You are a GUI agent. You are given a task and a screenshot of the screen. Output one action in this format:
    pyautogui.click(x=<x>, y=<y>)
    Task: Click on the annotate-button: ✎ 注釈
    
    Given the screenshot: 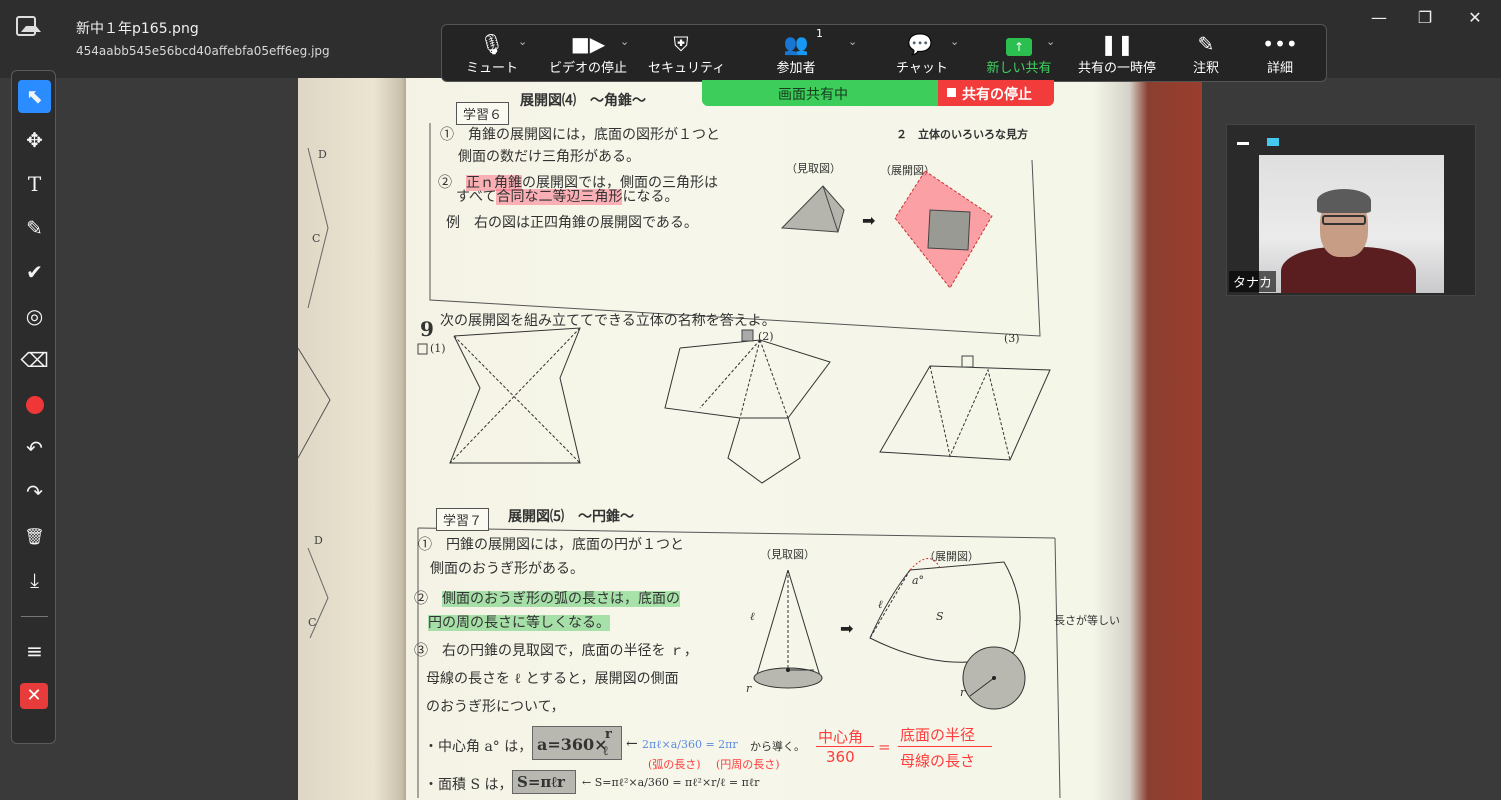 What is the action you would take?
    pyautogui.click(x=1206, y=54)
    